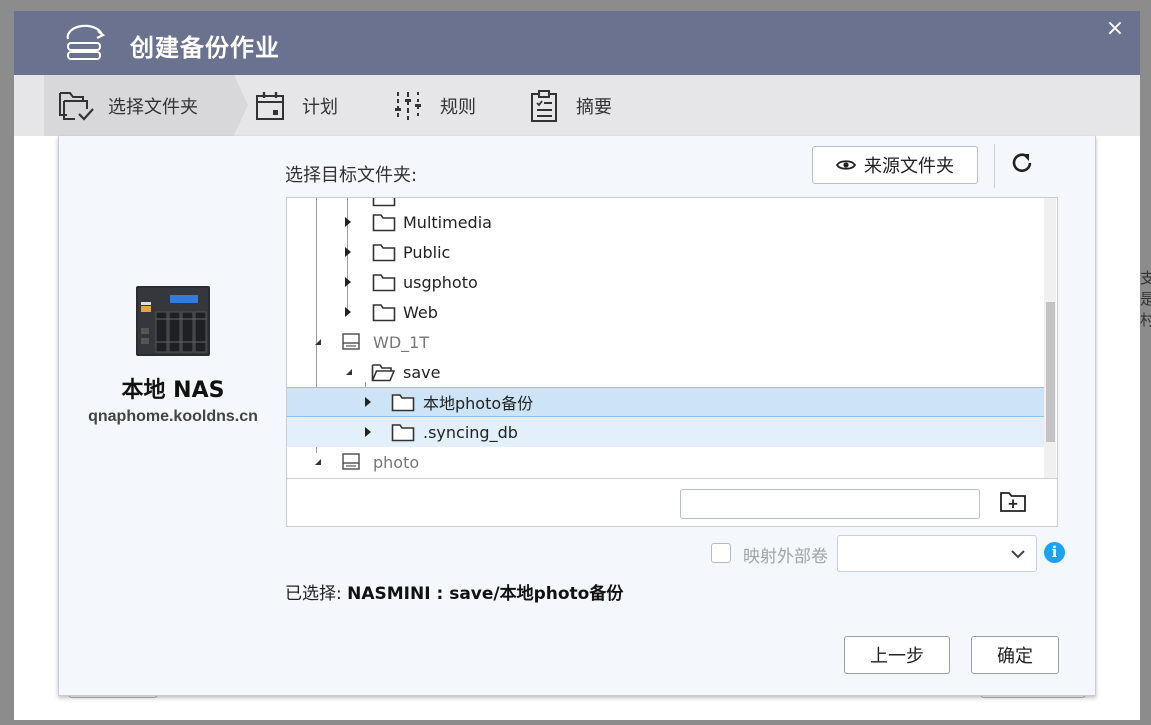 This screenshot has height=725, width=1151. I want to click on tree-item-label: save, so click(422, 372).